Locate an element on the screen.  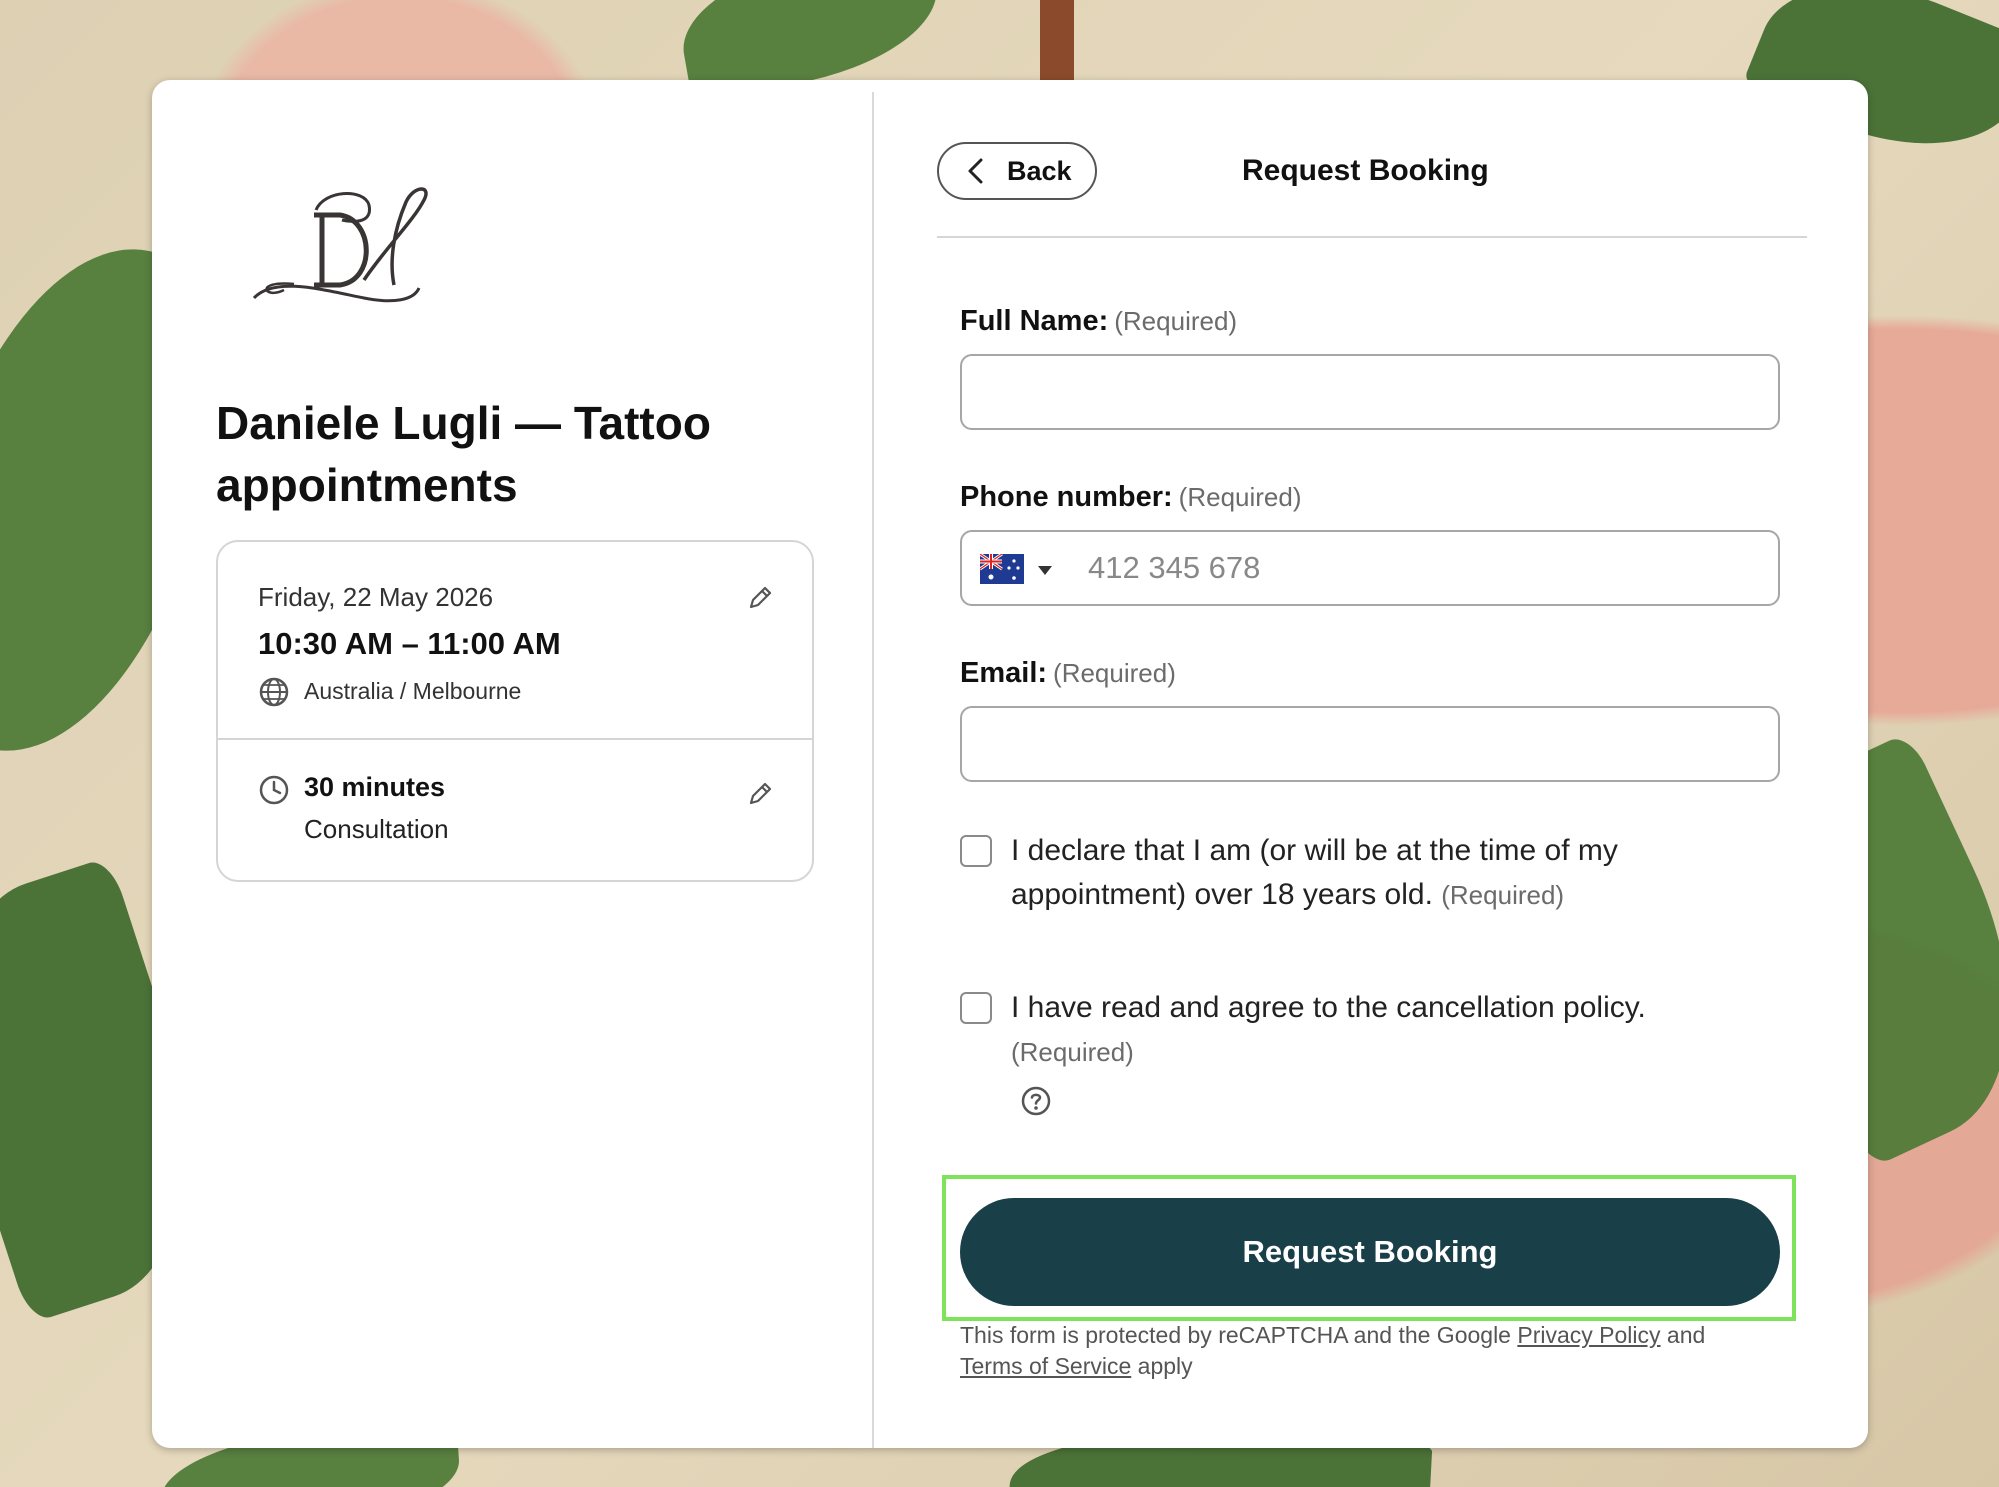
dl-monogram-logo is located at coordinates (340, 245).